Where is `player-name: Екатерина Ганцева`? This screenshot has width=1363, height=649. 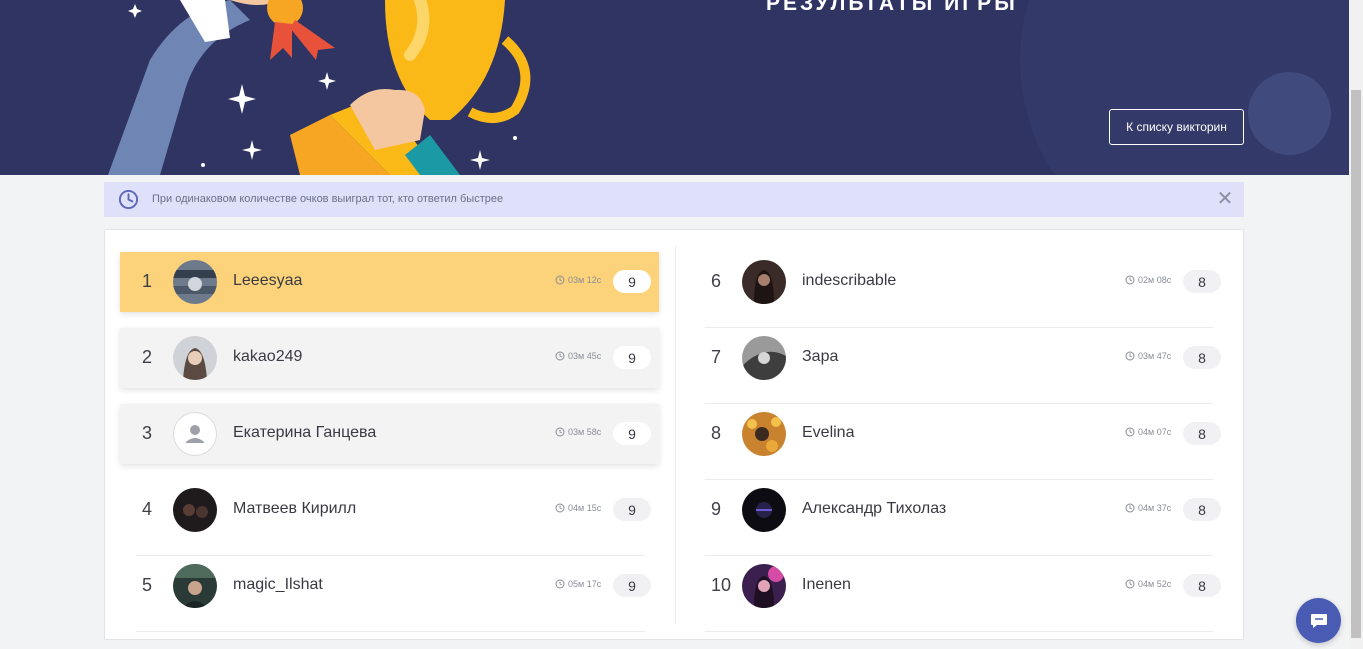
player-name: Екатерина Ганцева is located at coordinates (305, 432).